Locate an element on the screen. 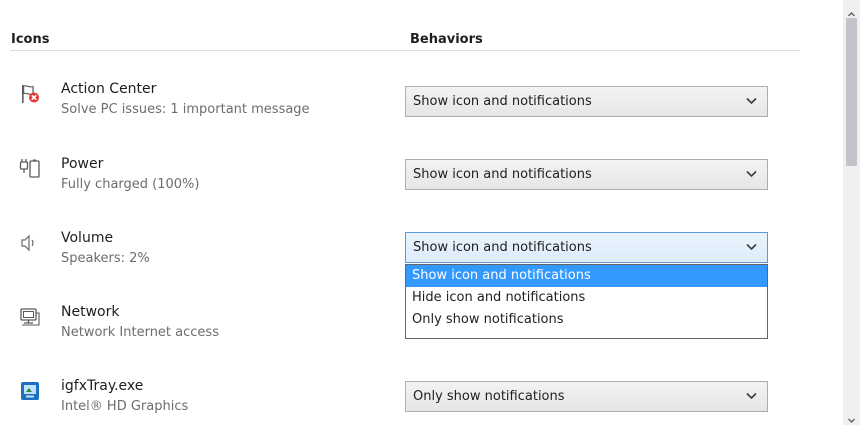 Image resolution: width=860 pixels, height=425 pixels. select-value: Only show notifications is located at coordinates (489, 396).